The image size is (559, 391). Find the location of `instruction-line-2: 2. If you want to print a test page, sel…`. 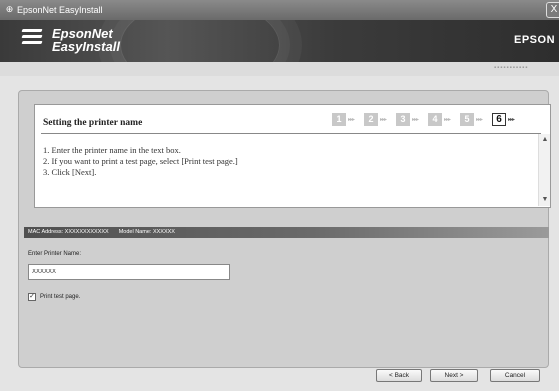

instruction-line-2: 2. If you want to print a test page, sel… is located at coordinates (140, 161).